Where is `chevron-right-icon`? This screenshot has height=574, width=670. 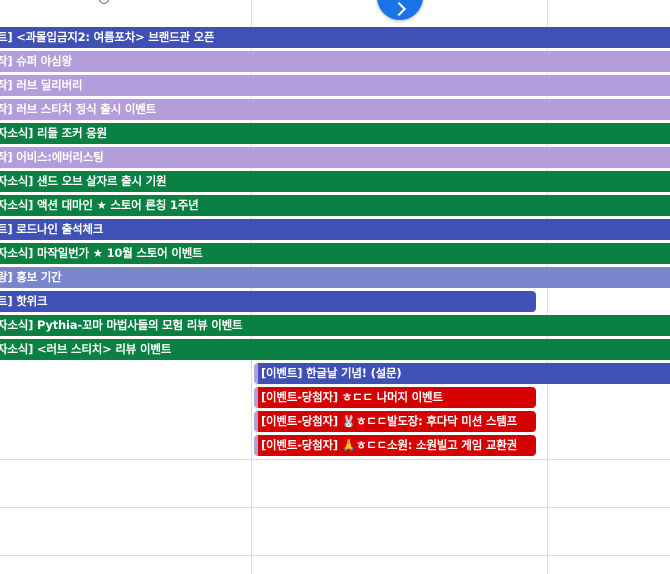 chevron-right-icon is located at coordinates (399, 9).